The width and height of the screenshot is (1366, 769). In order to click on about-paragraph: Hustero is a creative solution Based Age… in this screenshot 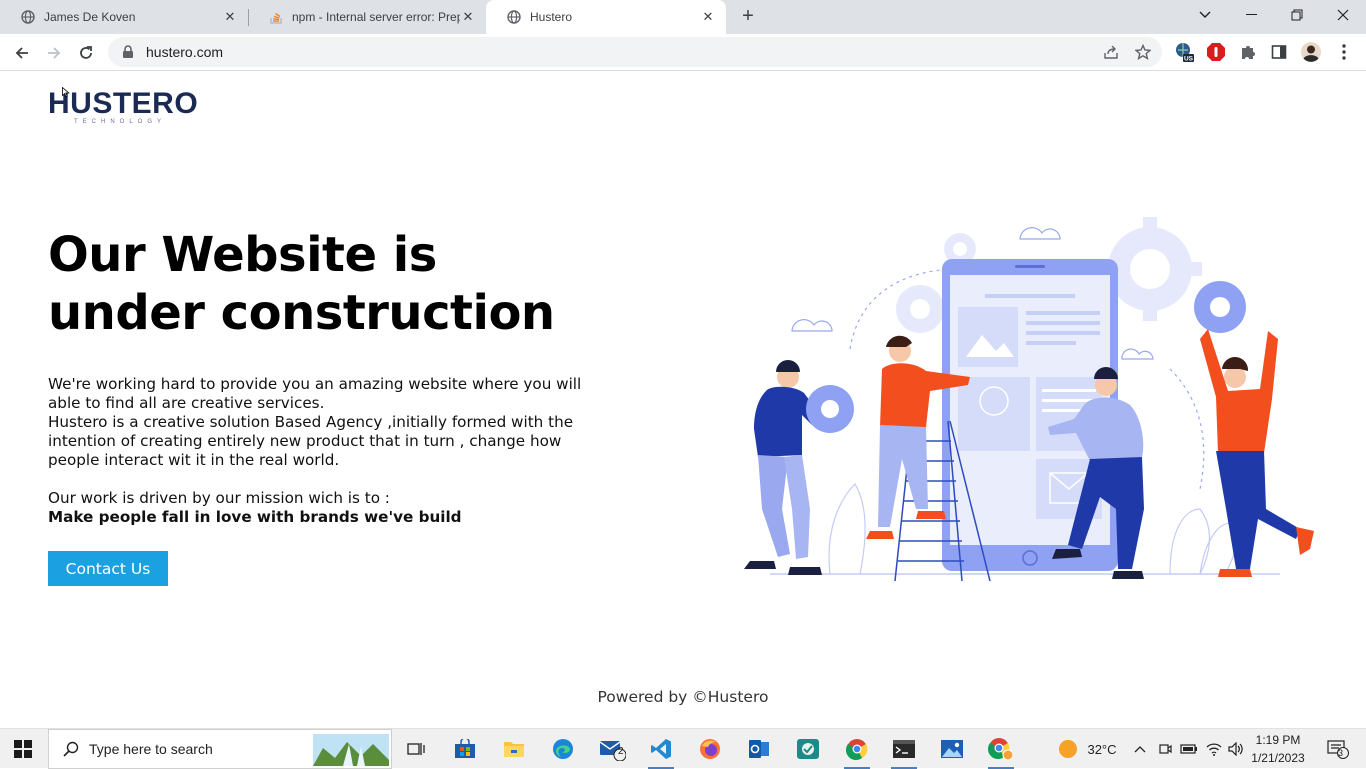, I will do `click(311, 441)`.